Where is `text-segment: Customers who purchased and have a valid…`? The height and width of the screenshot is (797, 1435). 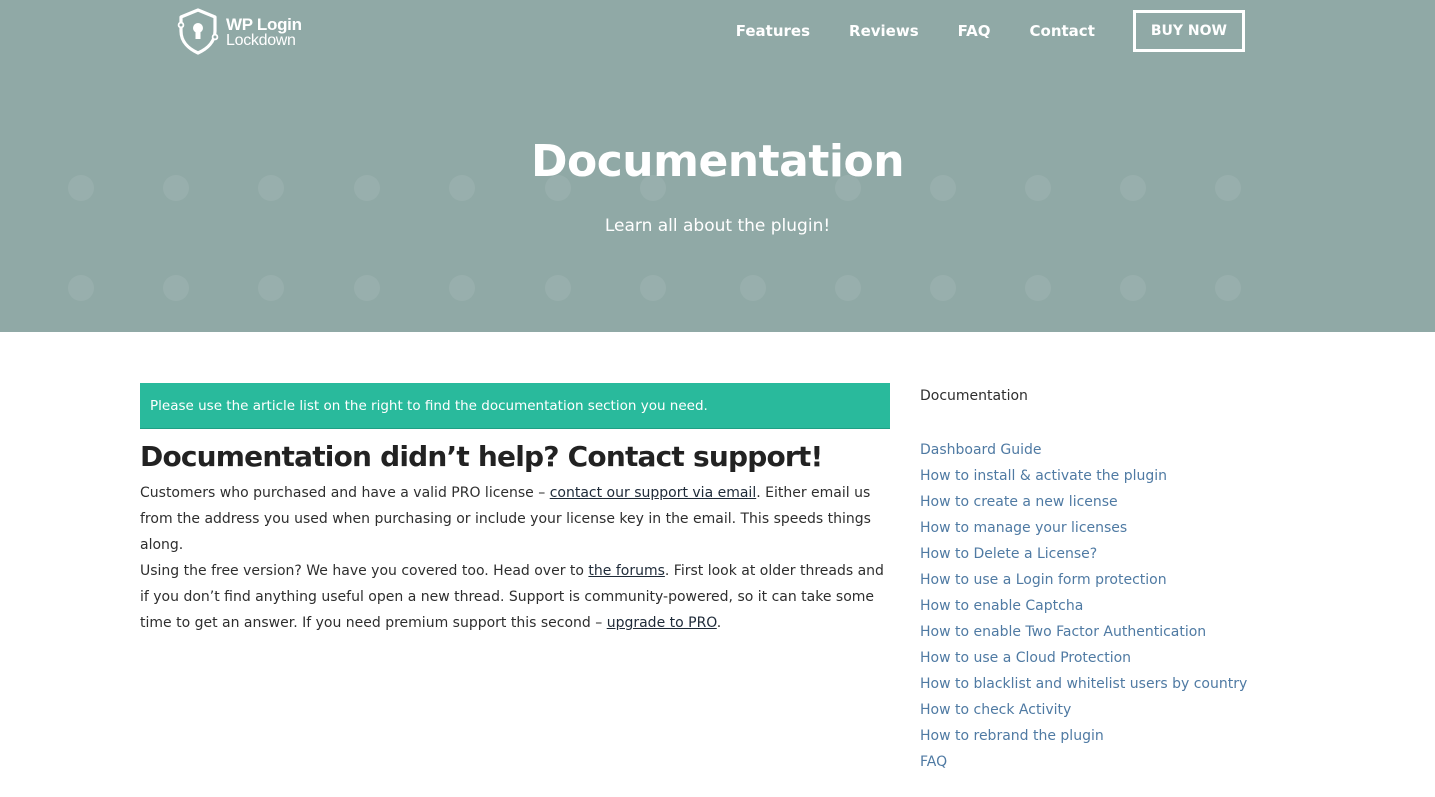
text-segment: Customers who purchased and have a valid… is located at coordinates (345, 493).